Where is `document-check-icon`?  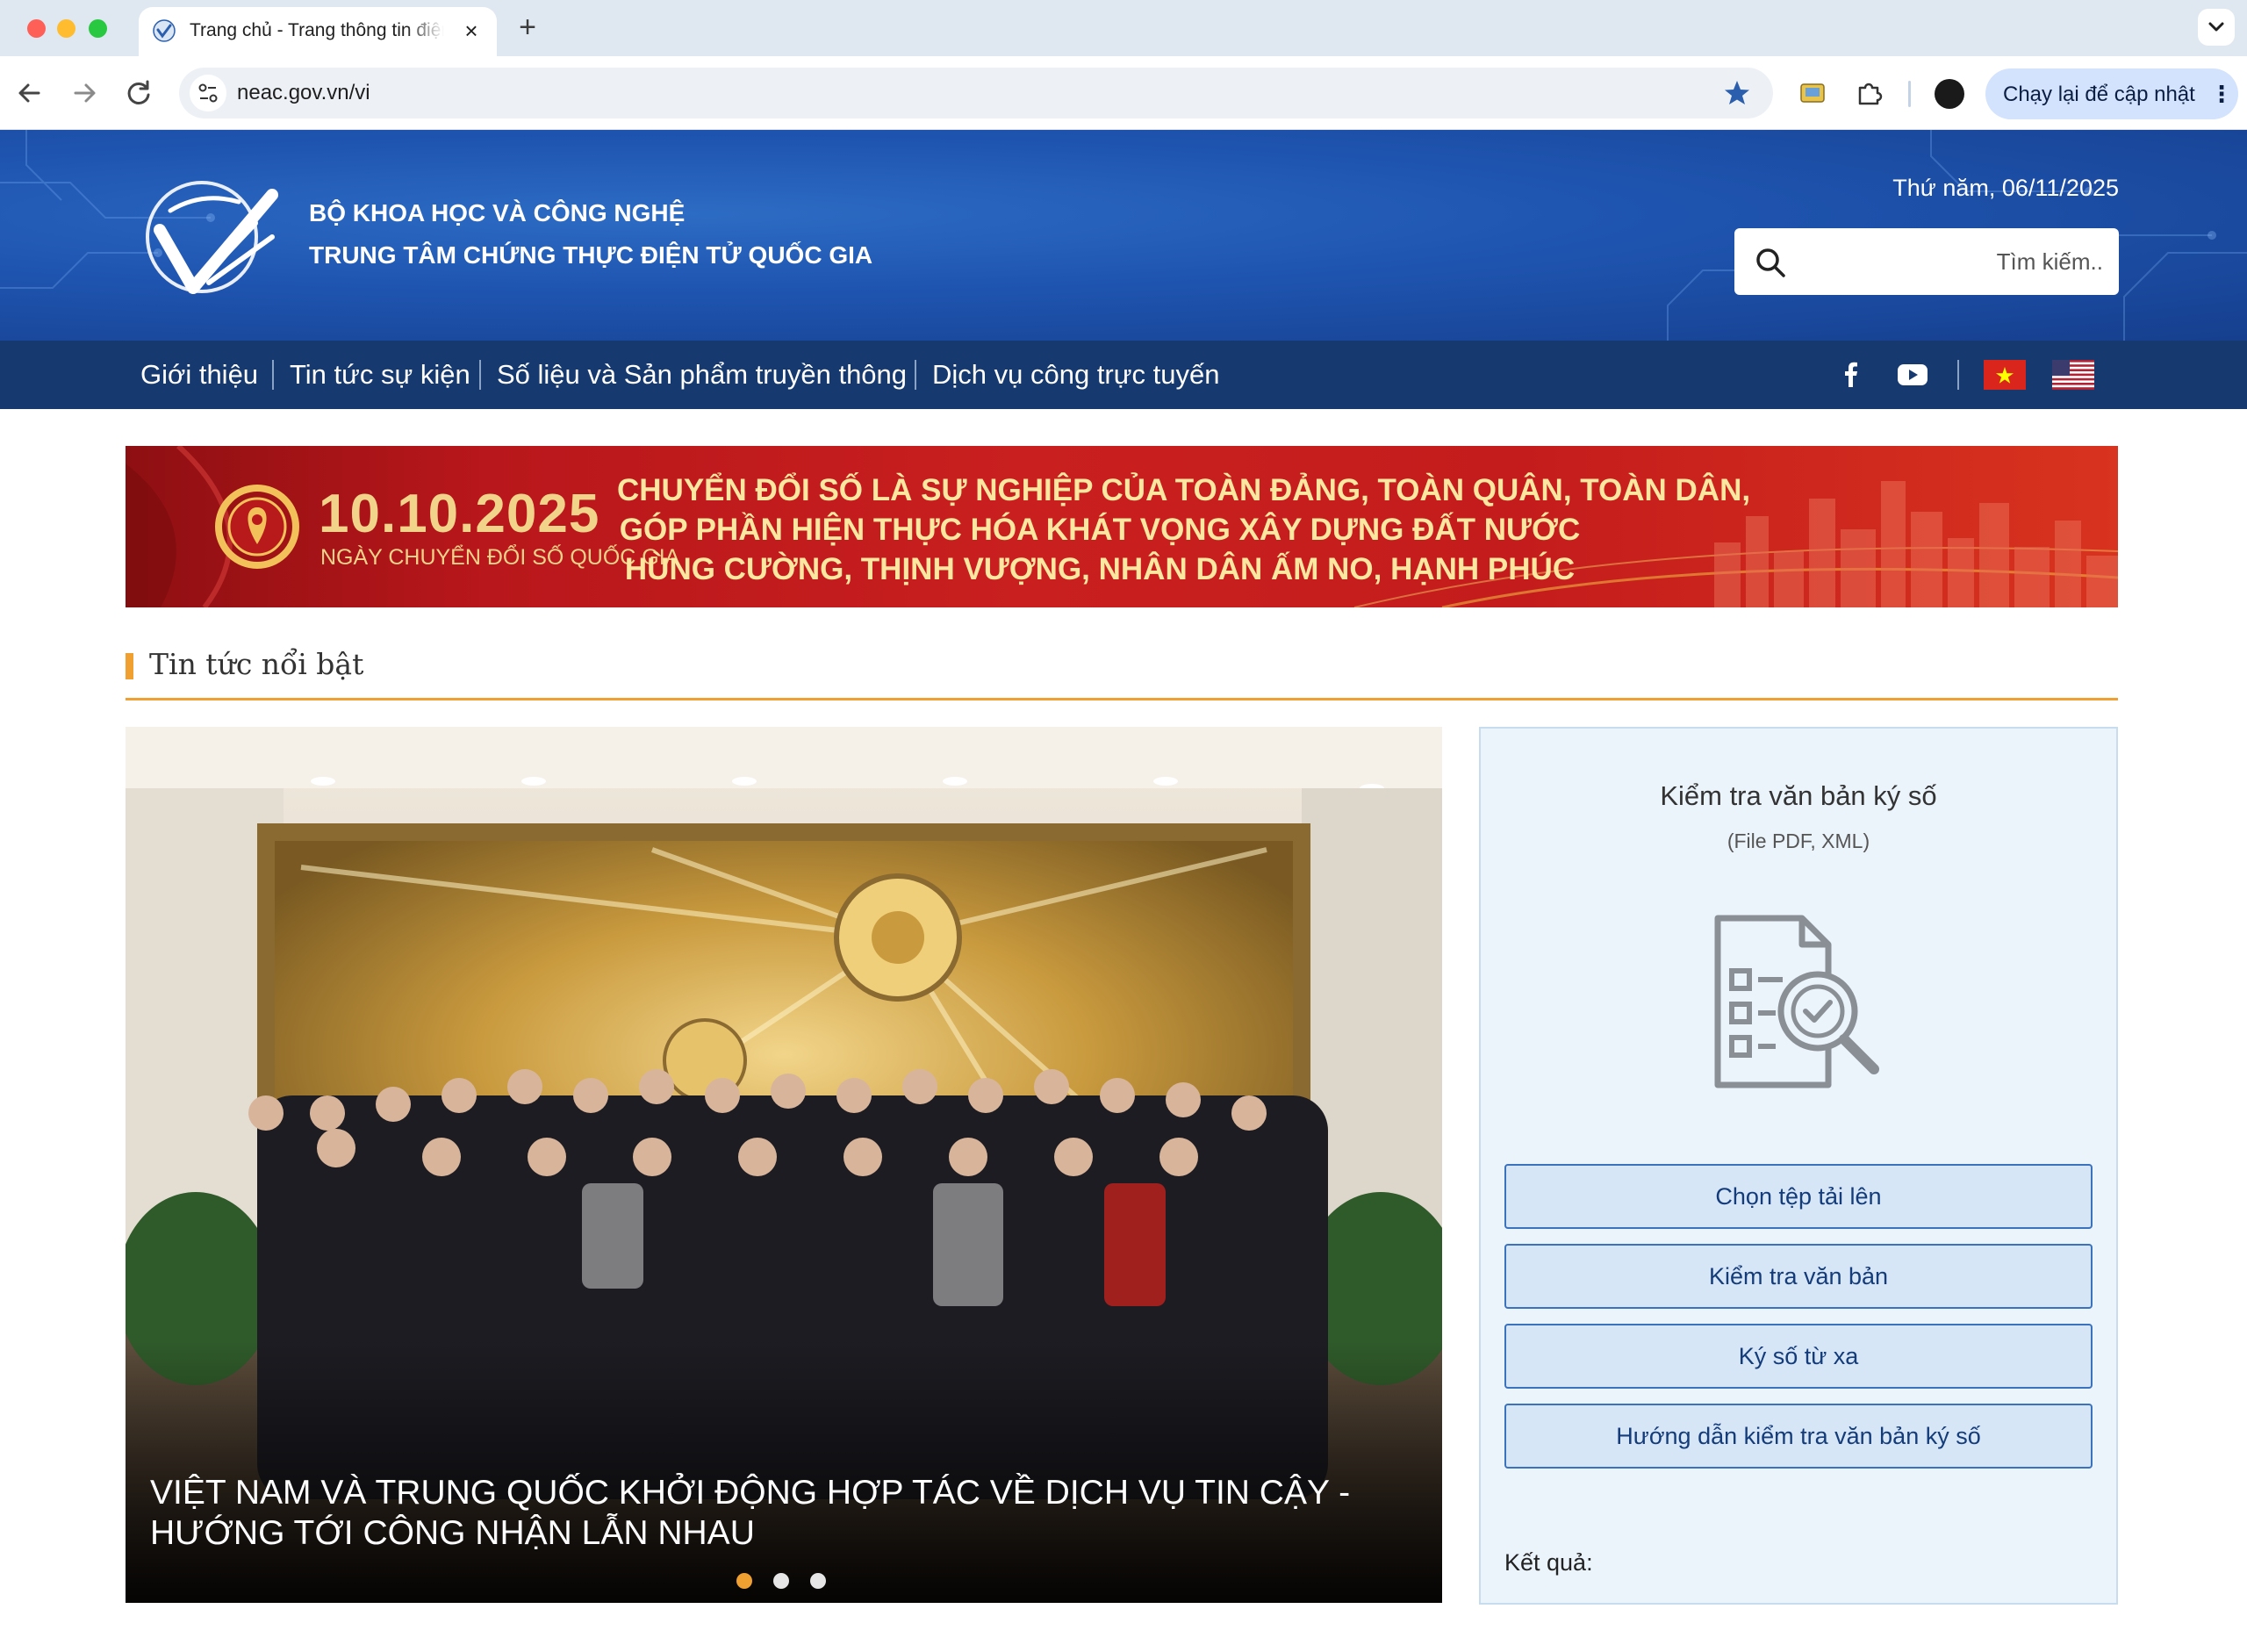
document-check-icon is located at coordinates (1796, 1001).